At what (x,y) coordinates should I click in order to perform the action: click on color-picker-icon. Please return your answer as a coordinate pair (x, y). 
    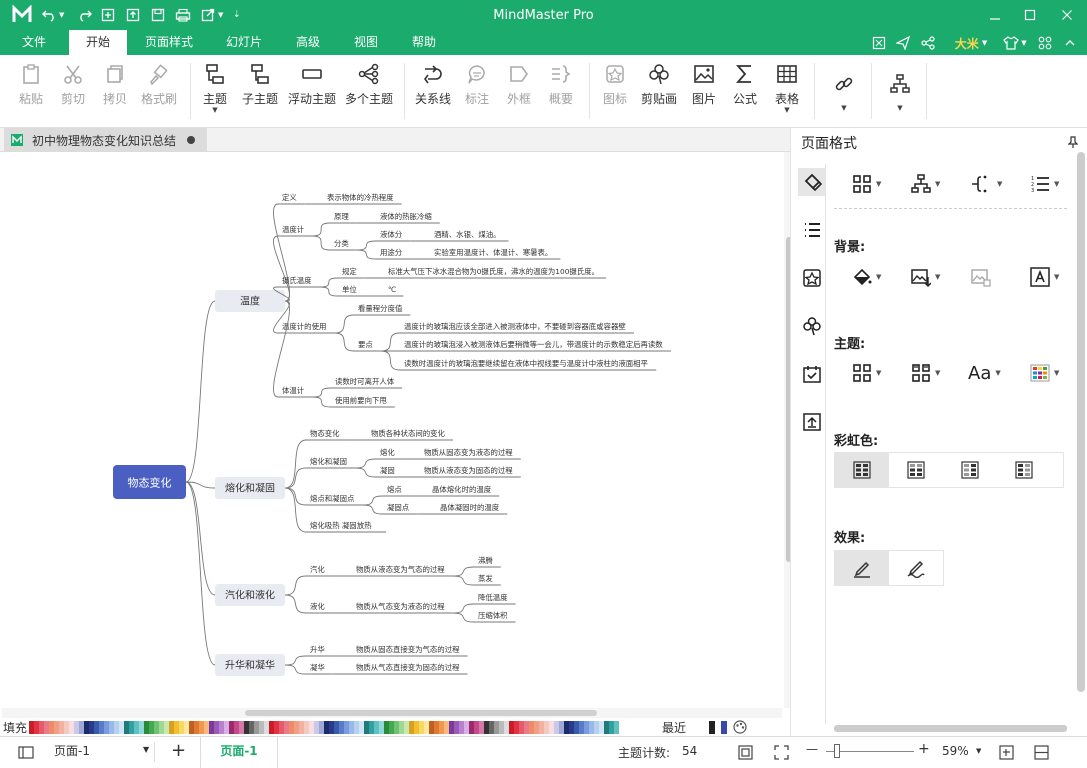
    Looking at the image, I should click on (740, 727).